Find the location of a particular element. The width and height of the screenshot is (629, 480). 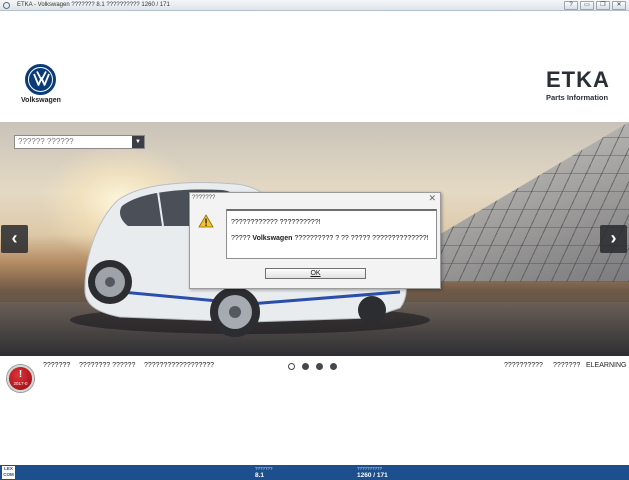

version-status: ??????? 8.1 is located at coordinates (264, 472).